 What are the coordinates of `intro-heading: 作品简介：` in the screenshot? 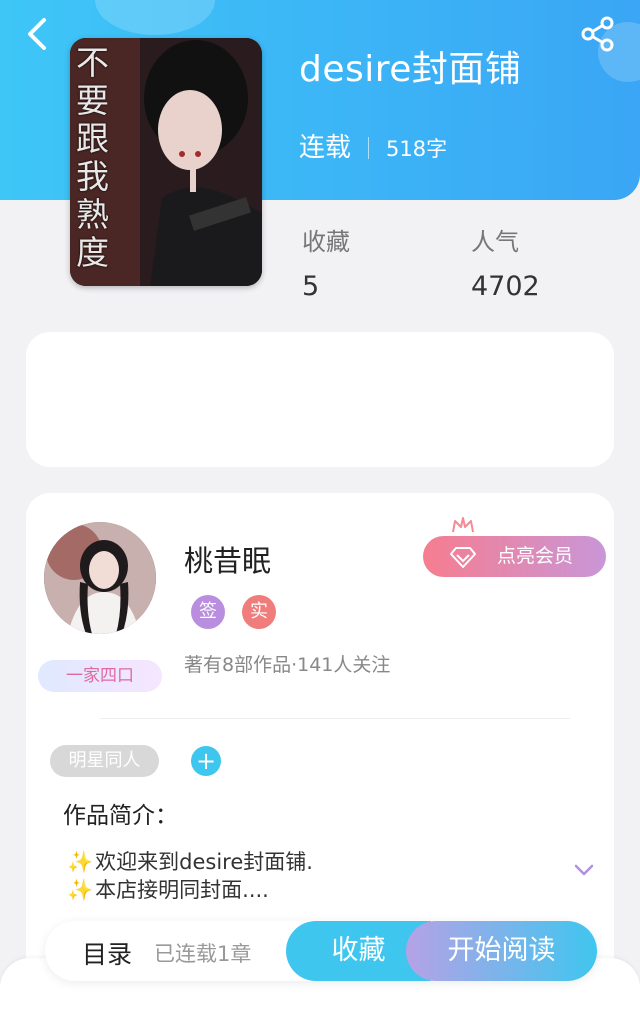 It's located at (120, 816).